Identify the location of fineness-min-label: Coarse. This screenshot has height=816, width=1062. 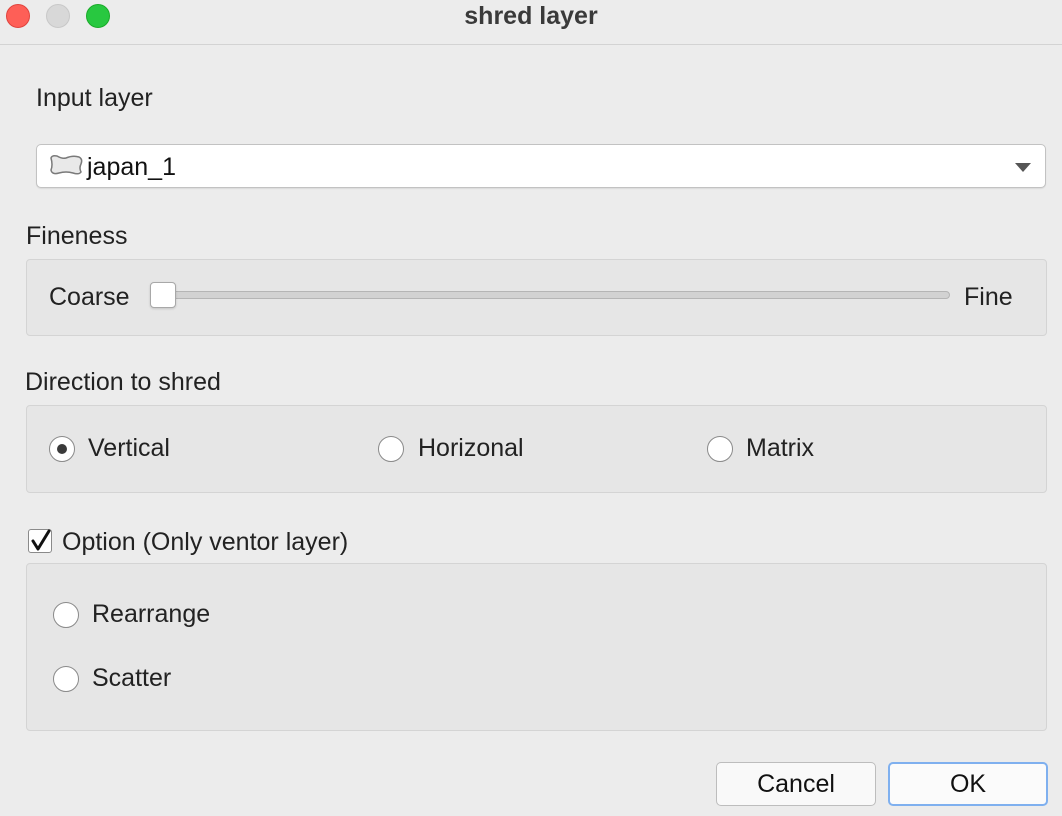
(89, 297).